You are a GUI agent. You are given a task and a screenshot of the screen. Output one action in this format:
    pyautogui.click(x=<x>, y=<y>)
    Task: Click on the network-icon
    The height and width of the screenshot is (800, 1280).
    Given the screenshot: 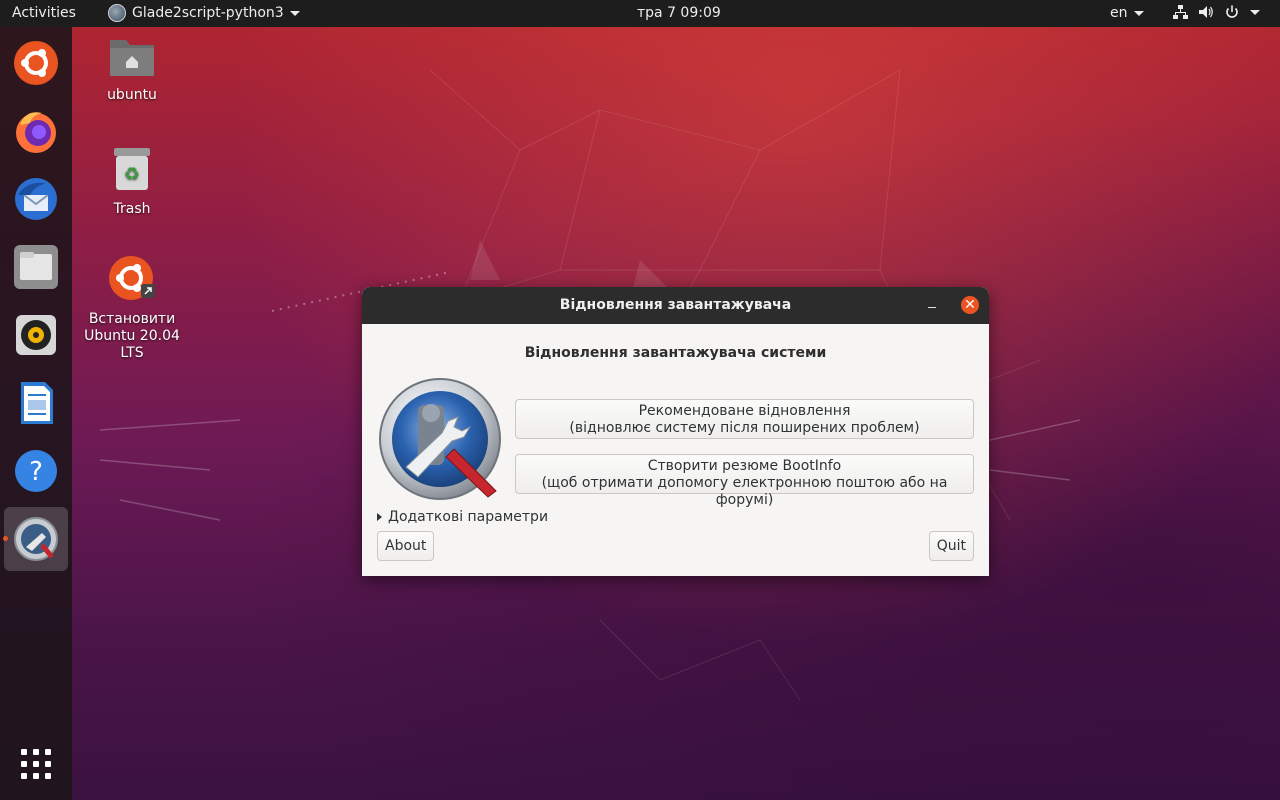 What is the action you would take?
    pyautogui.click(x=1180, y=12)
    